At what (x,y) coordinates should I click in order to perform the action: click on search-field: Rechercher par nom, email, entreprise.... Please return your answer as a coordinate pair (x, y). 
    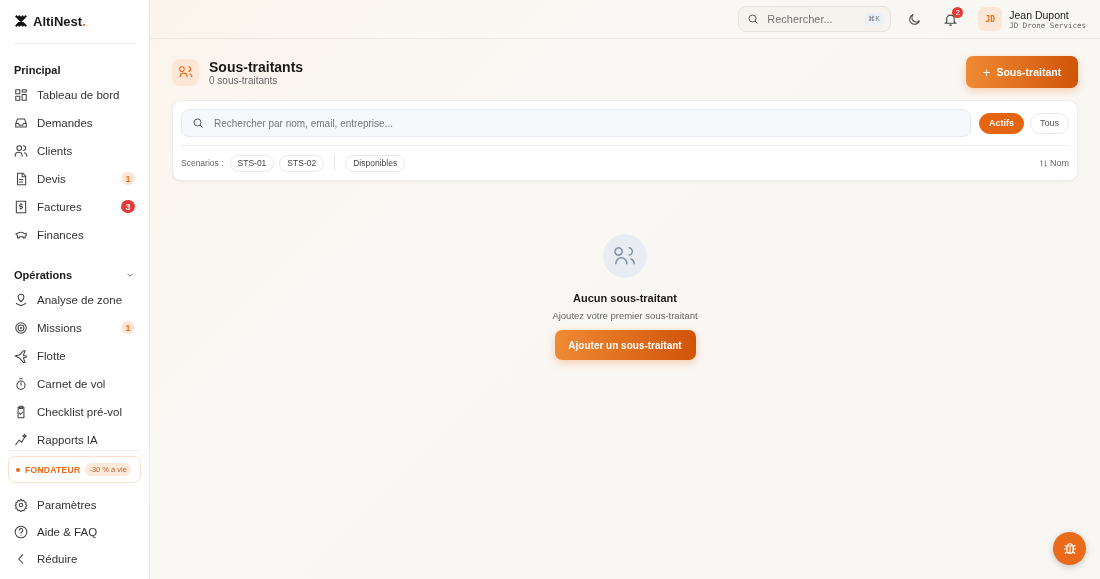
    Looking at the image, I should click on (586, 123).